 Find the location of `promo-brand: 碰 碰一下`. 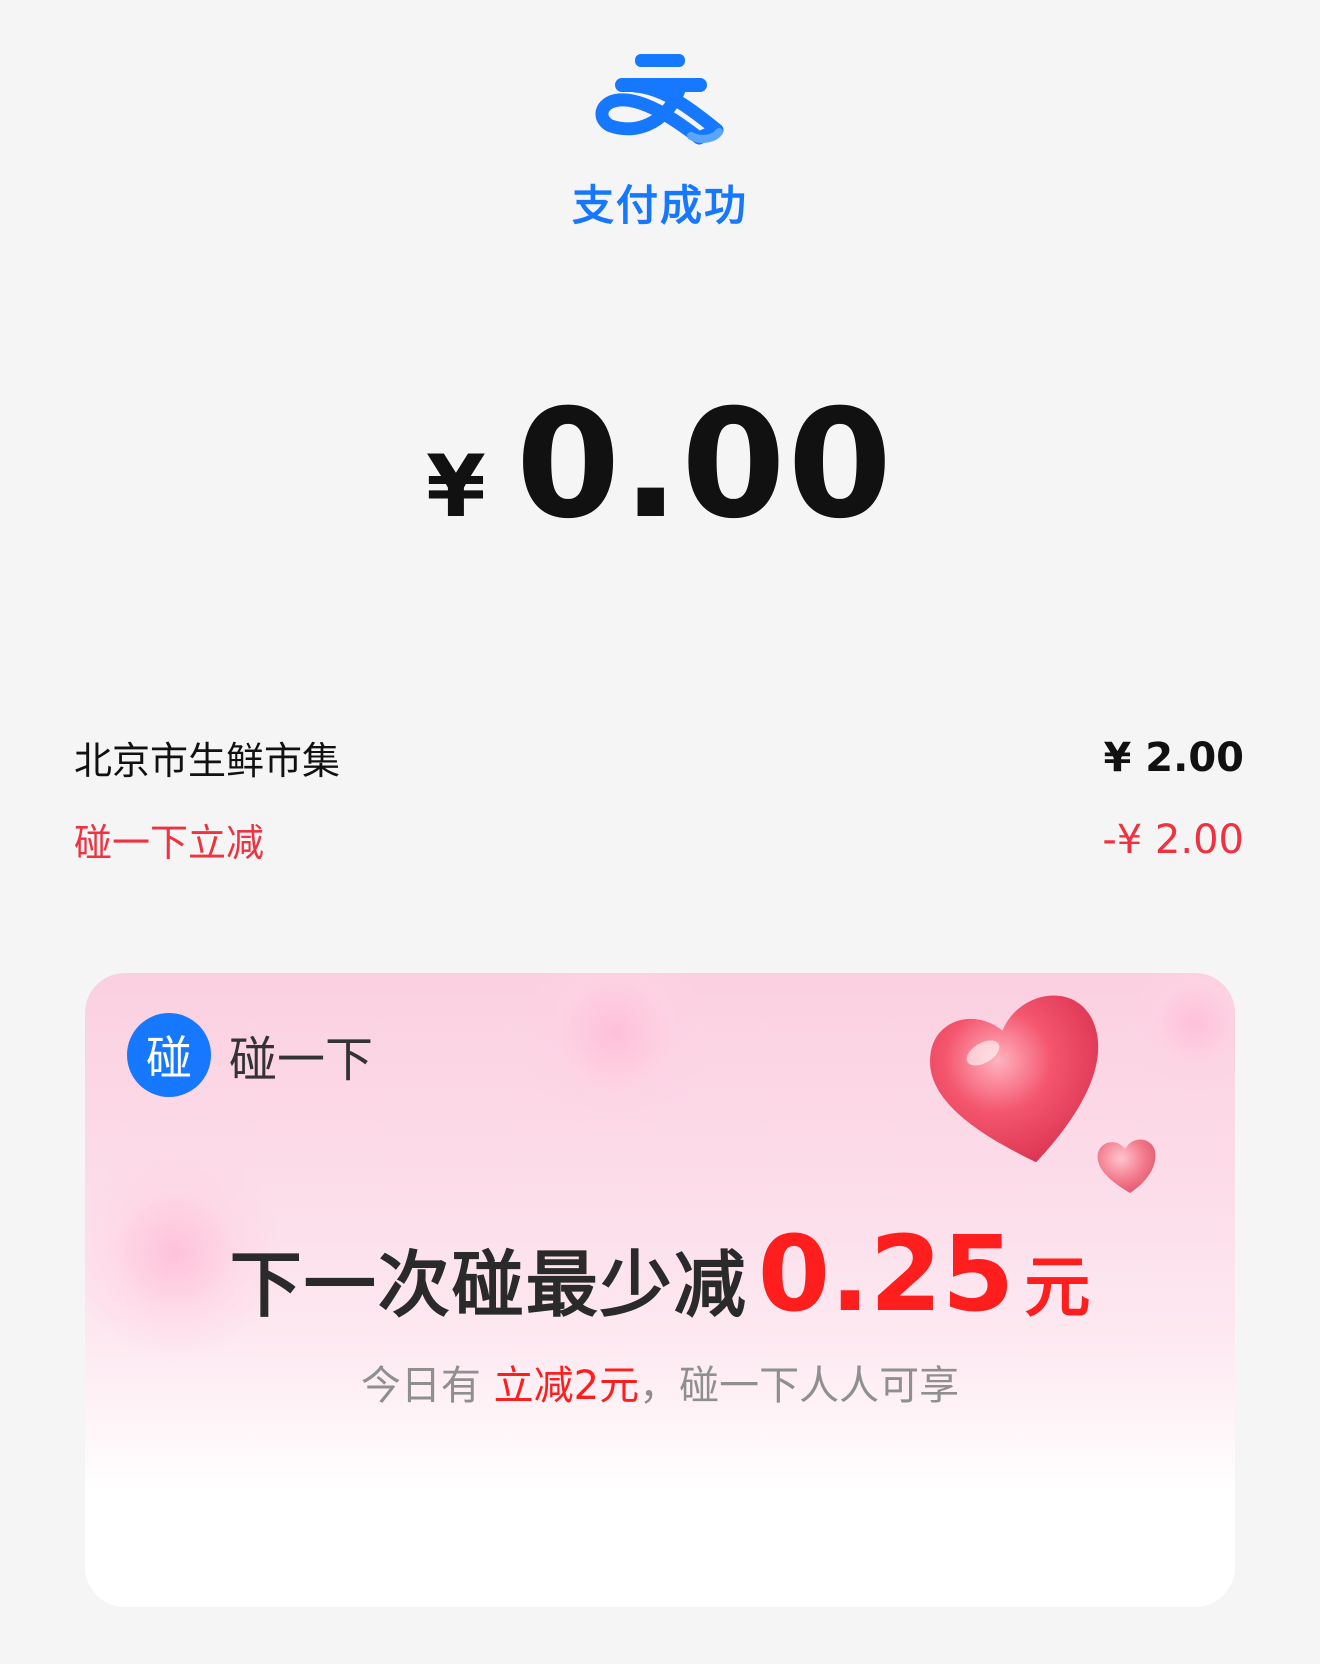

promo-brand: 碰 碰一下 is located at coordinates (250, 1055).